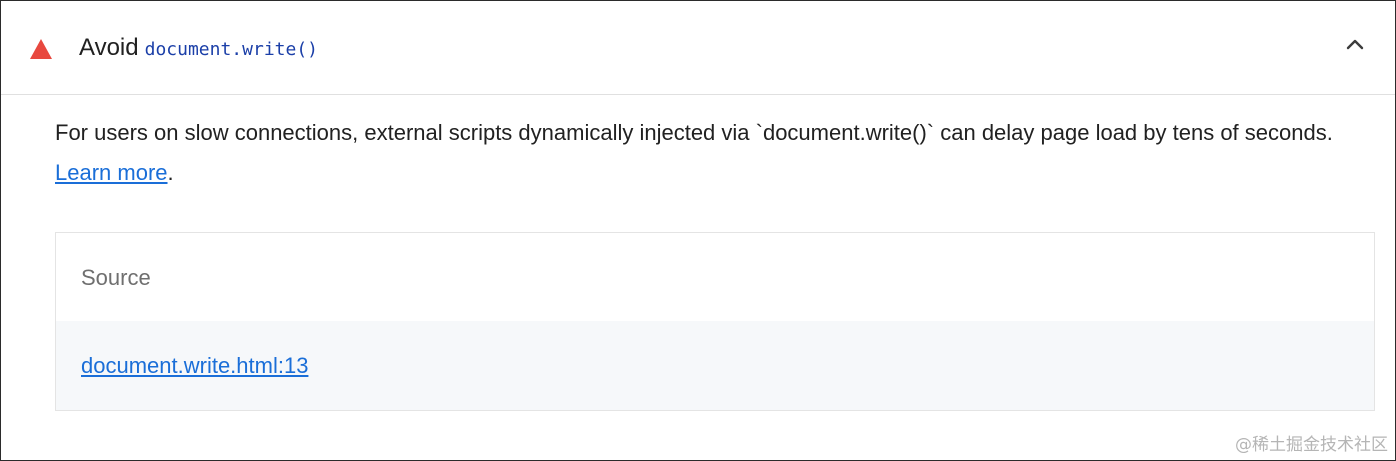 This screenshot has height=461, width=1396. I want to click on warning-triangle-icon, so click(41, 49).